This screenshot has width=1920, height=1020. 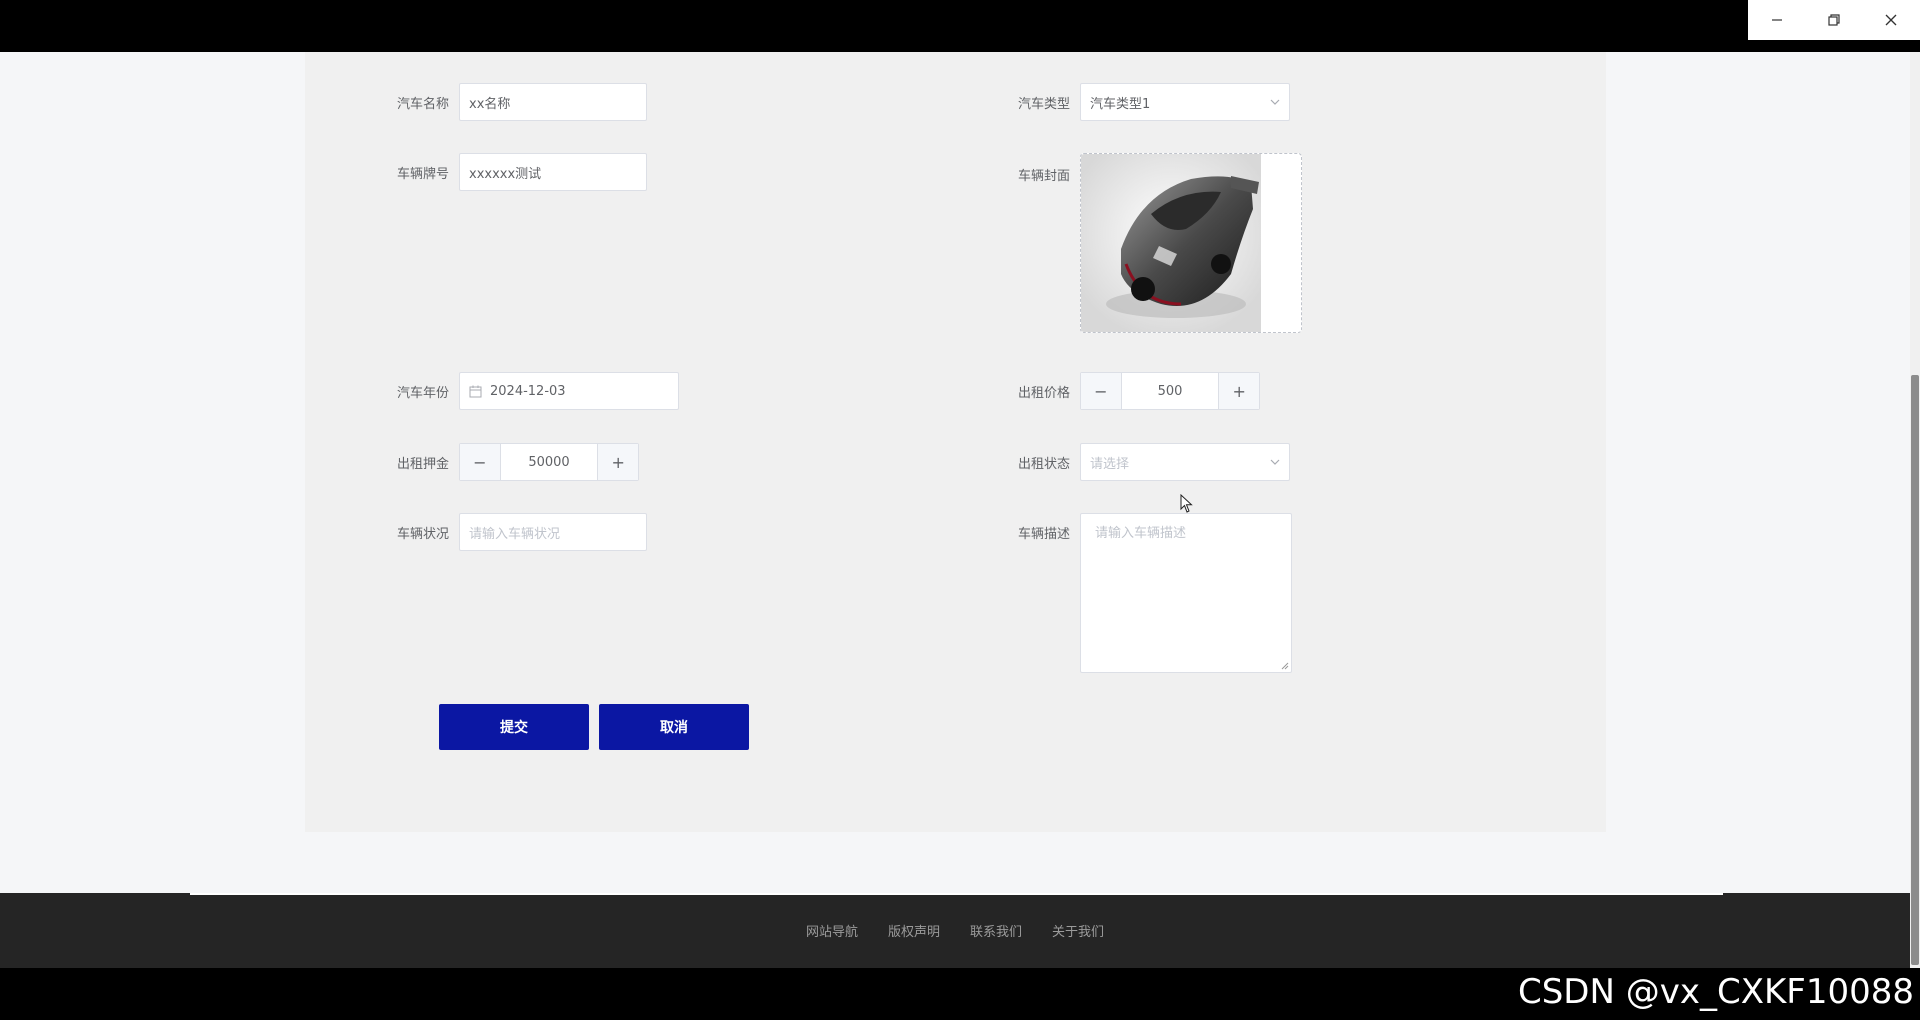 What do you see at coordinates (1078, 930) in the screenshot?
I see `footer-link-about: 关于我们` at bounding box center [1078, 930].